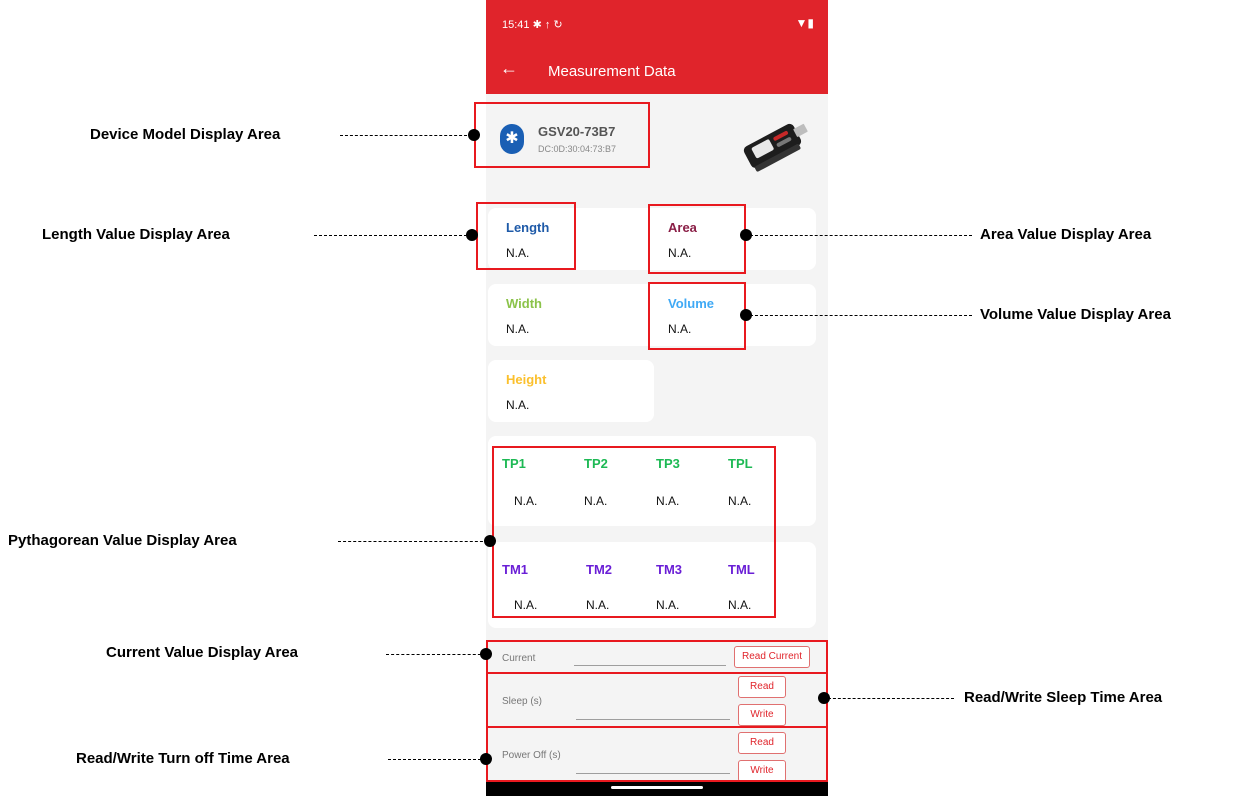 Image resolution: width=1260 pixels, height=796 pixels. I want to click on annotation-turnoff: Read/Write Turn off Time Area, so click(183, 758).